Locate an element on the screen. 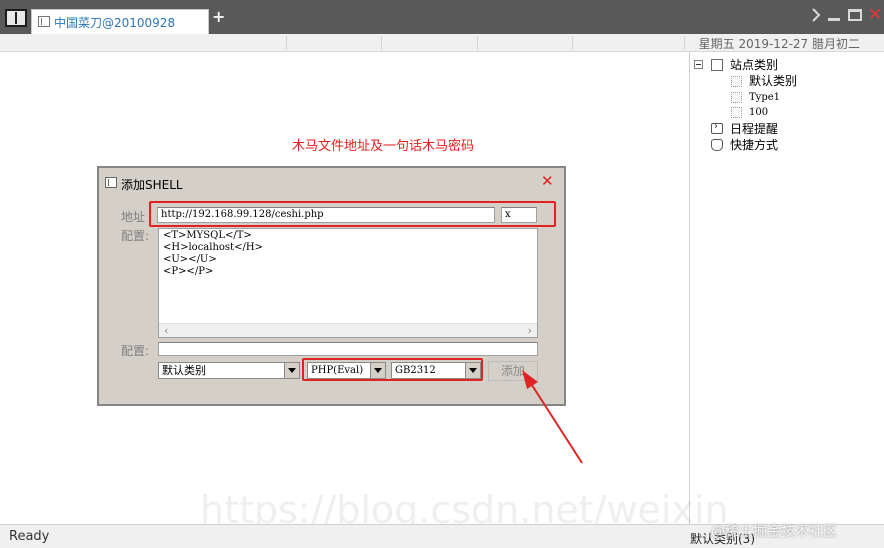  config-line: <H>localhost</H> is located at coordinates (213, 247).